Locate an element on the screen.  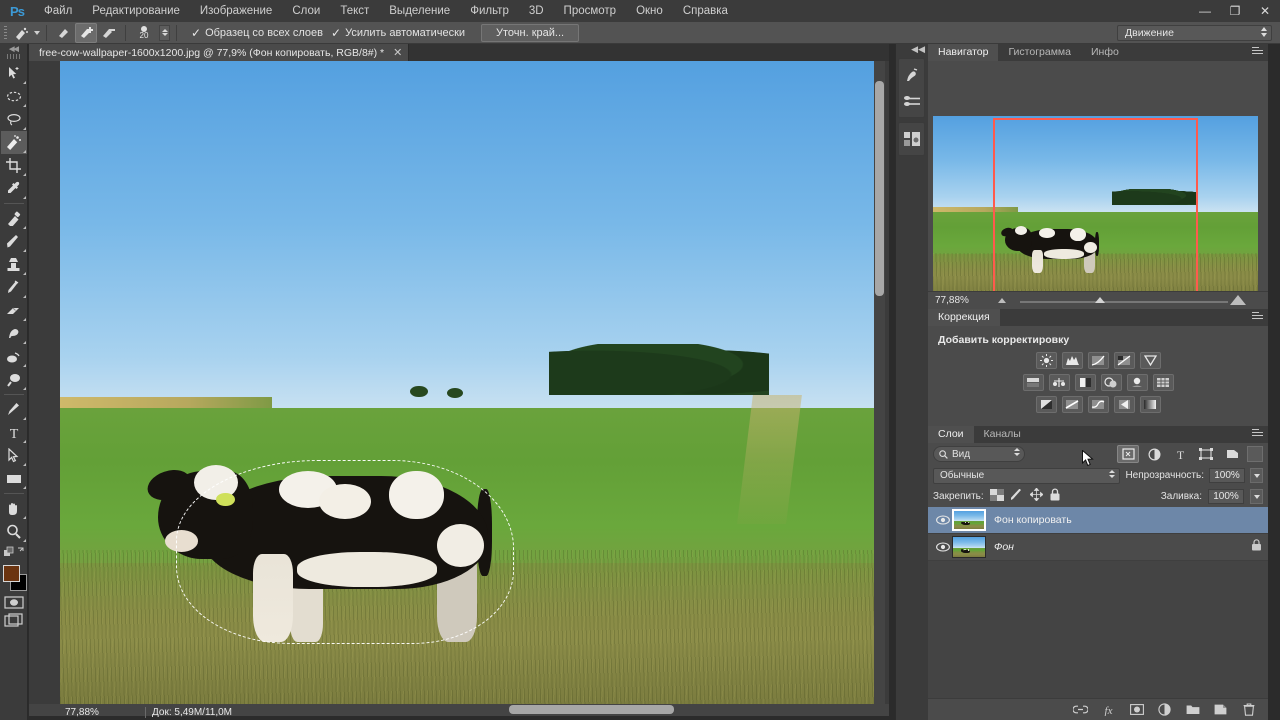
new-adjustment-icon is located at coordinates (1164, 709).